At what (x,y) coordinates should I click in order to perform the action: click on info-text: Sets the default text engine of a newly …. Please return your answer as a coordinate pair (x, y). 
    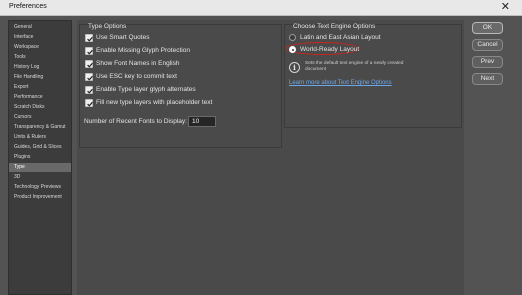
    Looking at the image, I should click on (354, 66).